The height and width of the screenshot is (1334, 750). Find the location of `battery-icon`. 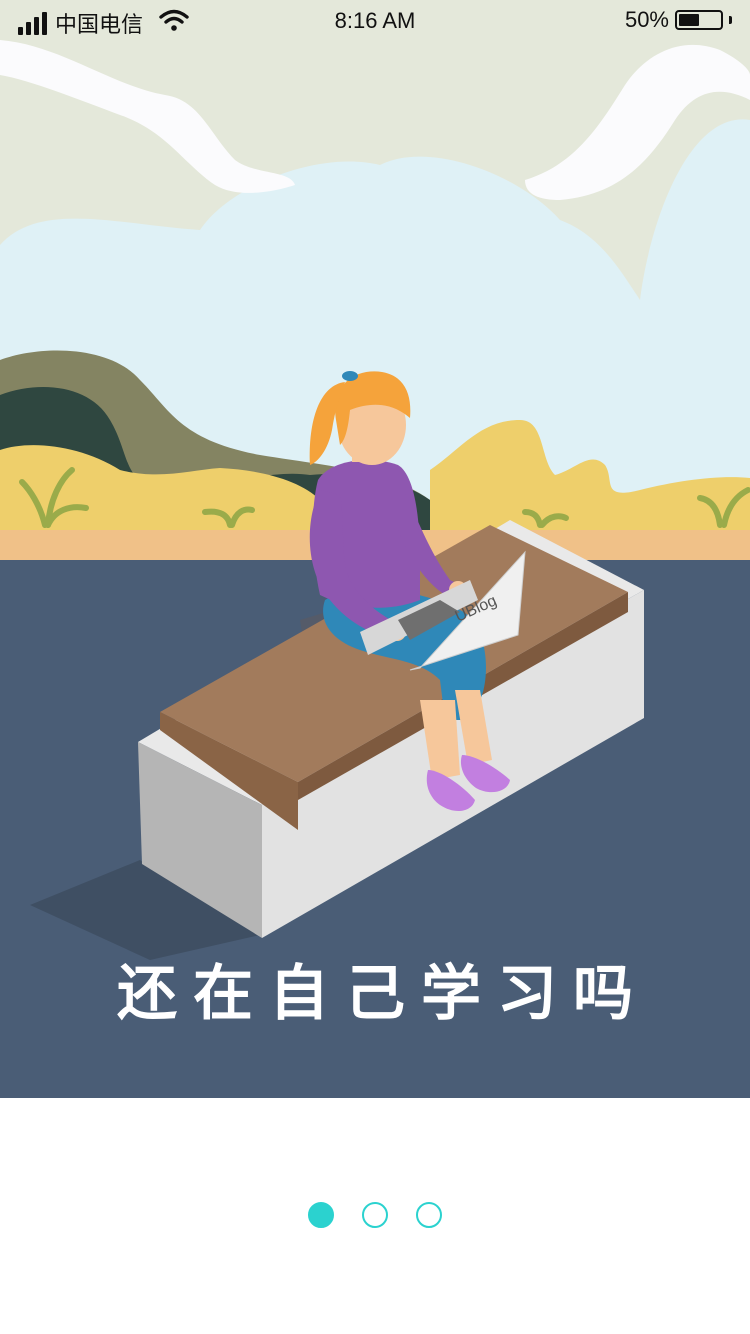

battery-icon is located at coordinates (699, 20).